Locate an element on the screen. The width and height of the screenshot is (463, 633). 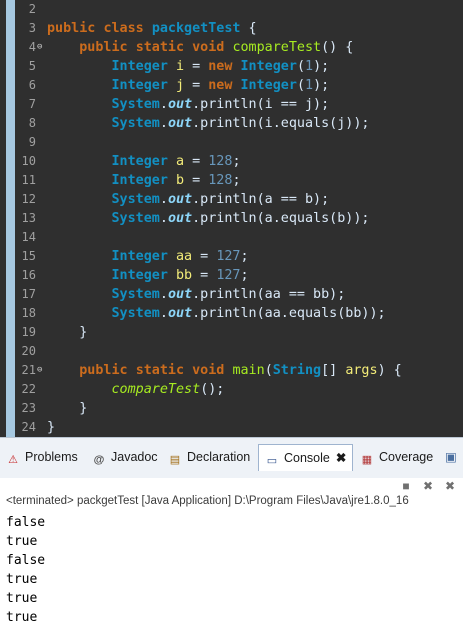
code-token: new is located at coordinates (220, 85).